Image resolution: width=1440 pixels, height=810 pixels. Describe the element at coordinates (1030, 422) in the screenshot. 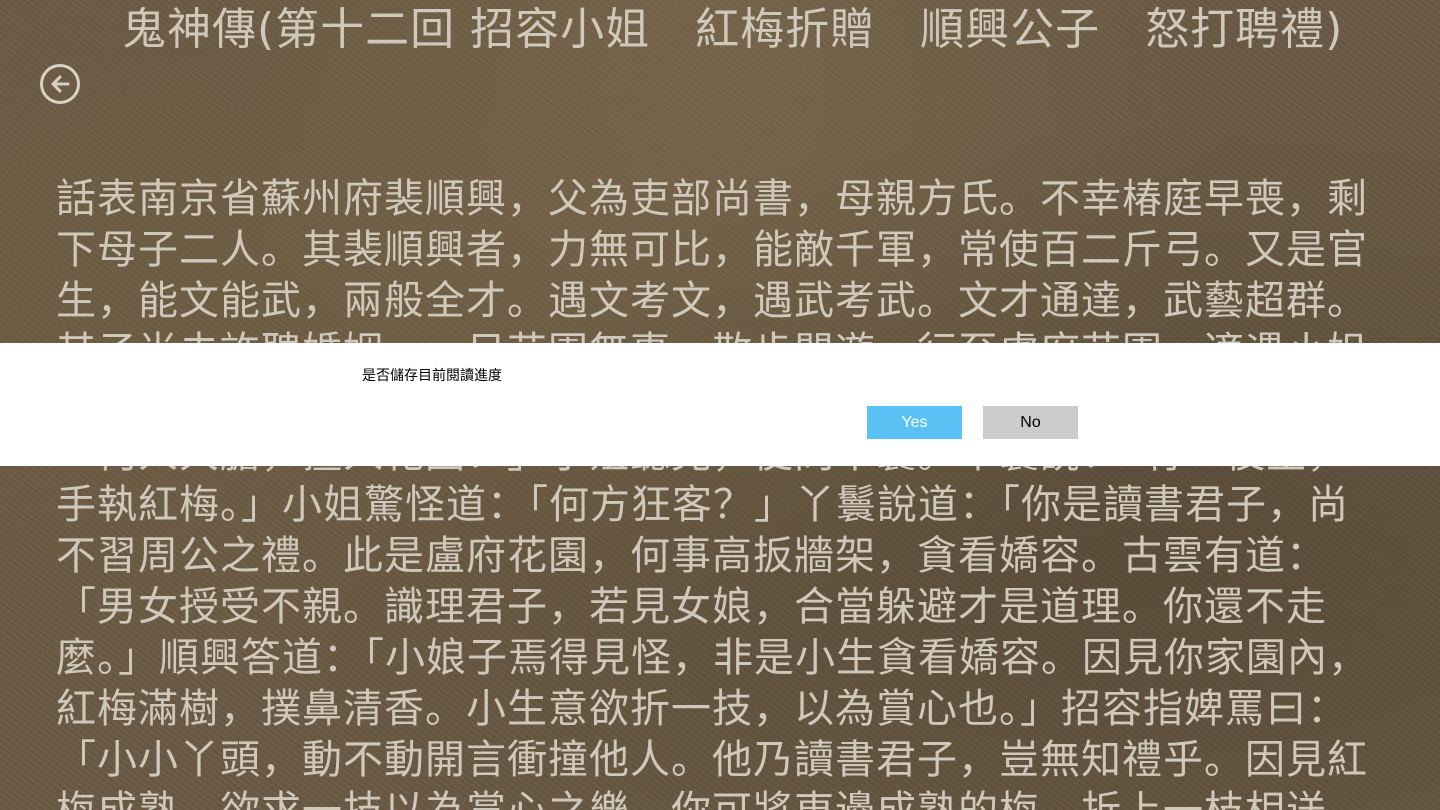

I see `no-button: No` at that location.